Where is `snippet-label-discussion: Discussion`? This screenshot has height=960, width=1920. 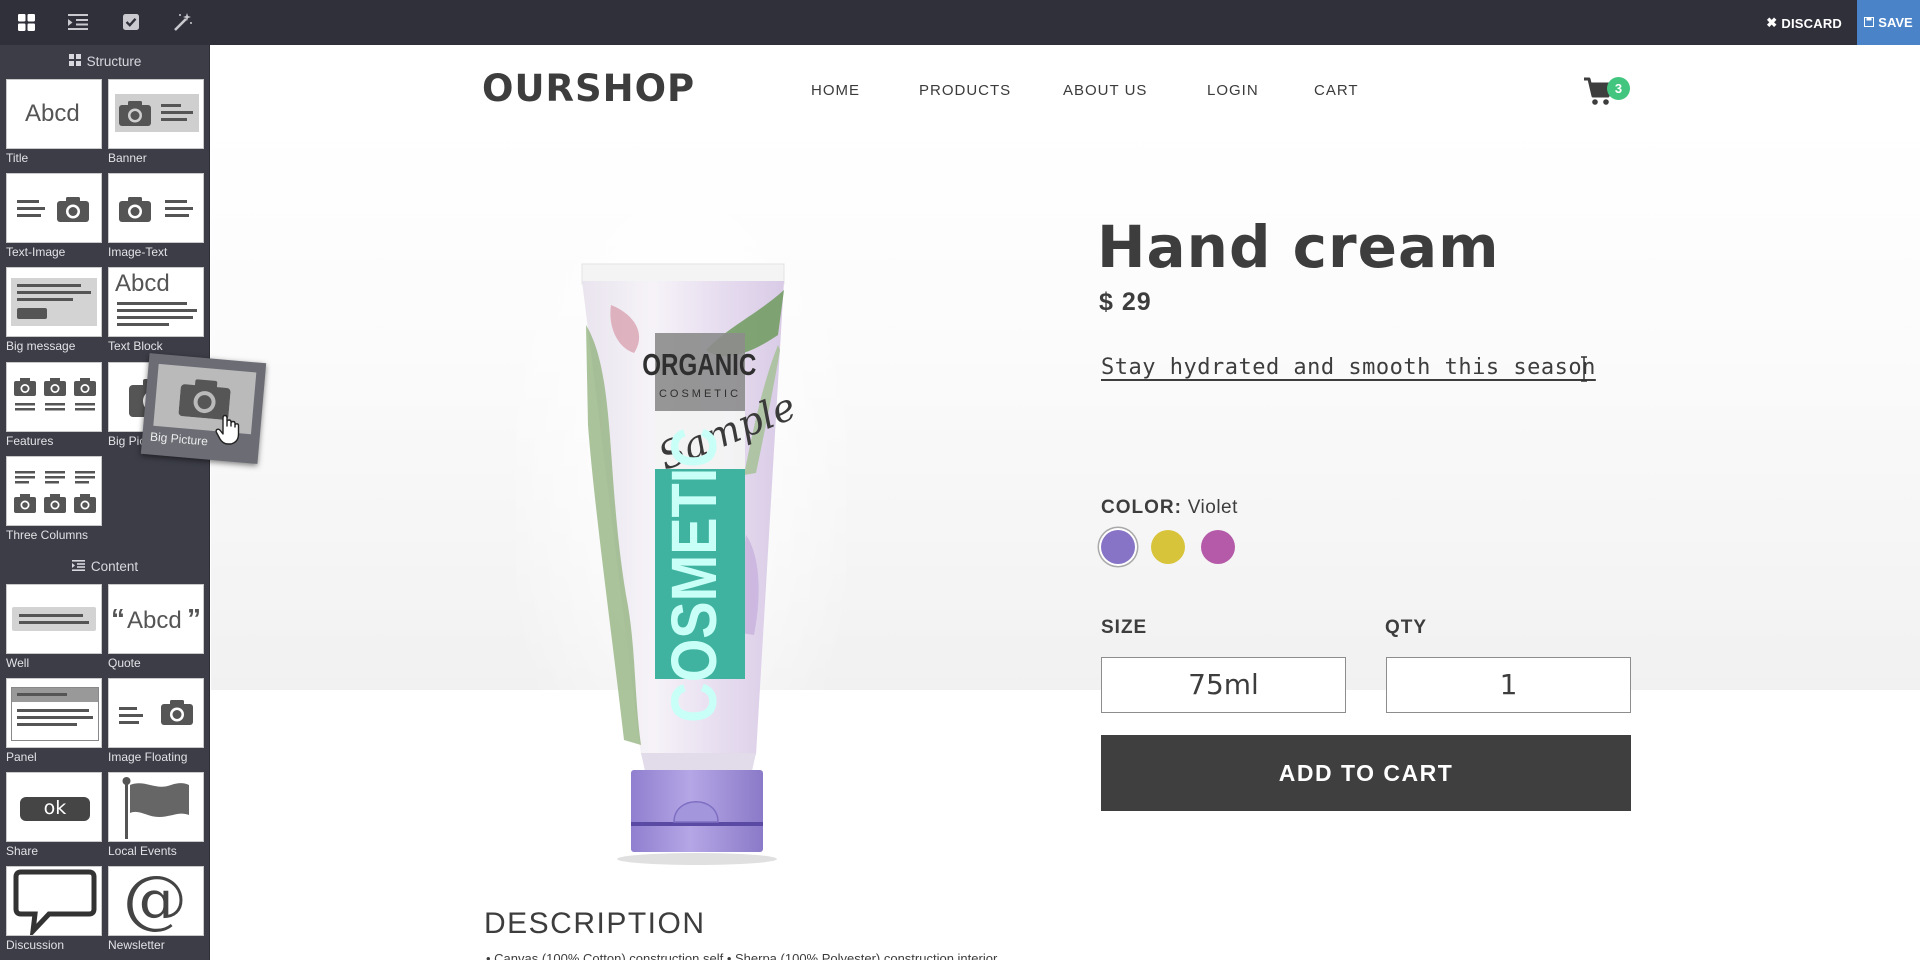 snippet-label-discussion: Discussion is located at coordinates (35, 945).